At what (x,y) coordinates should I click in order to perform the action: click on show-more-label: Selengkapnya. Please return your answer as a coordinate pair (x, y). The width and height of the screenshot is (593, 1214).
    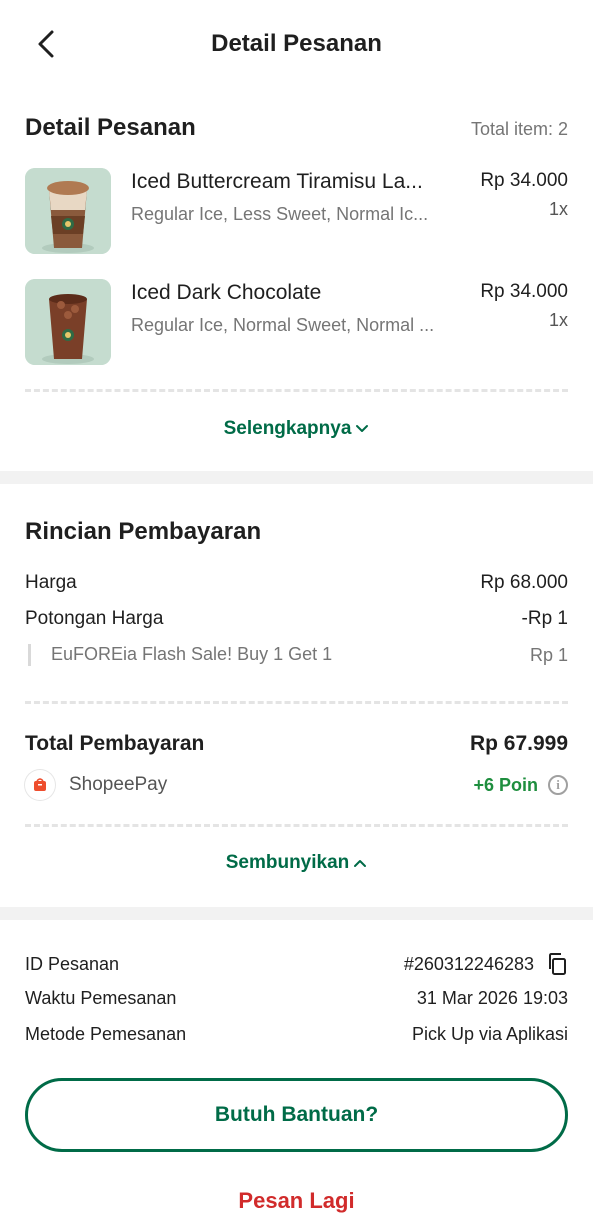
    Looking at the image, I should click on (287, 428).